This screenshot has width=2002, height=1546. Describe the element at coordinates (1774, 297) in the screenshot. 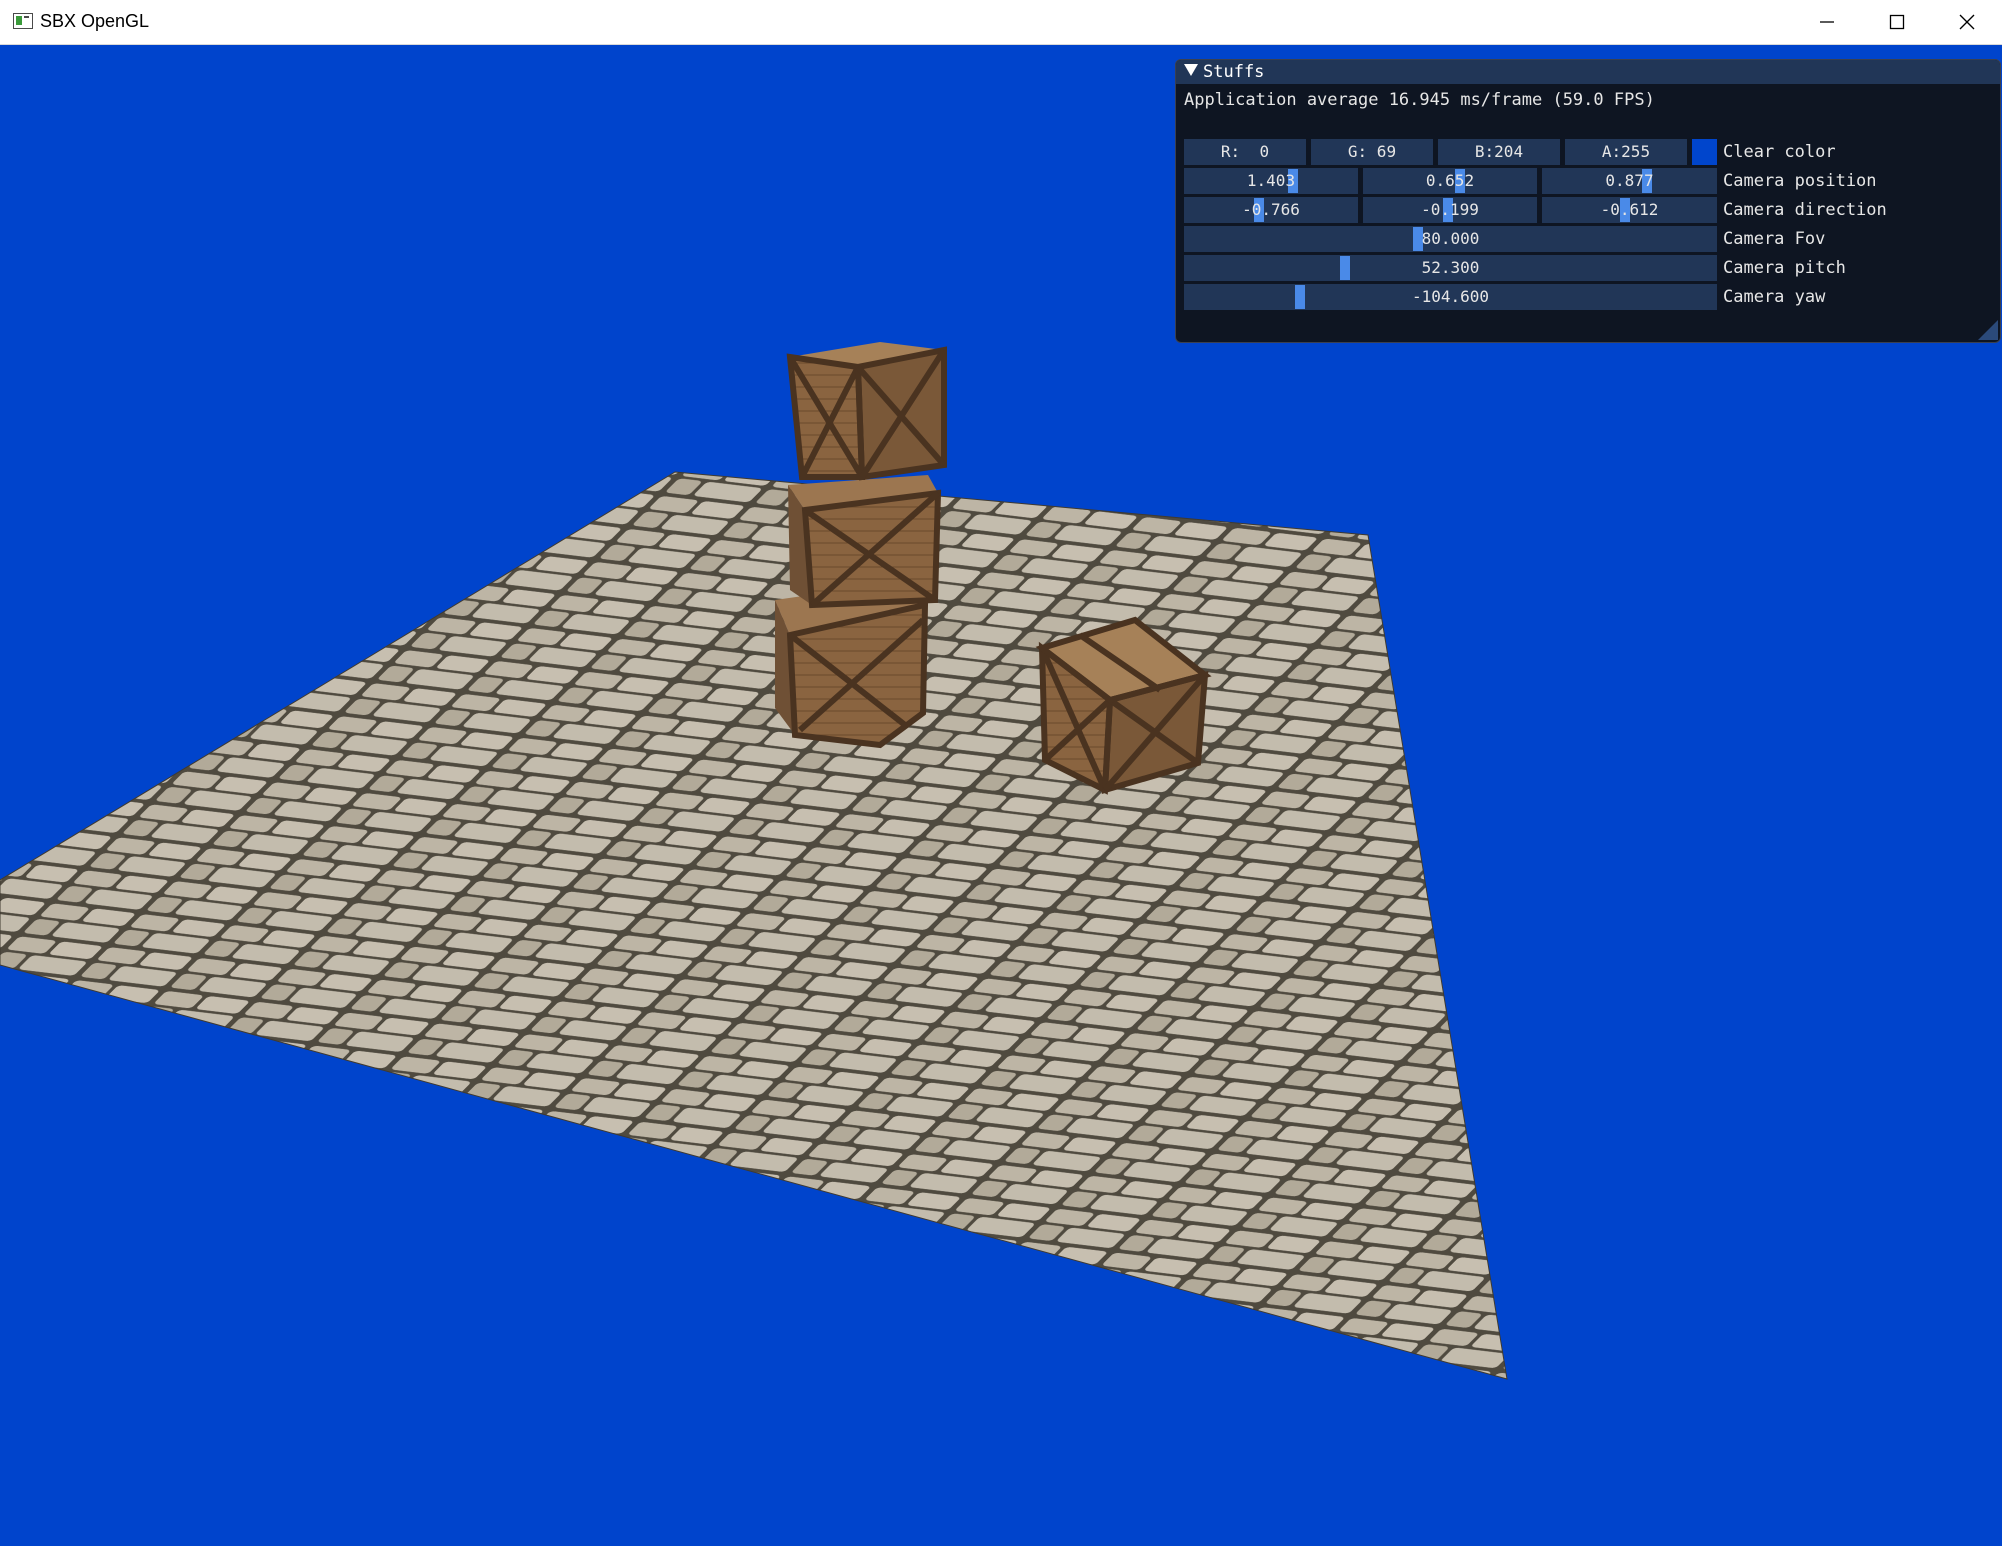

I see `camera-yaw-label: Camera yaw` at that location.